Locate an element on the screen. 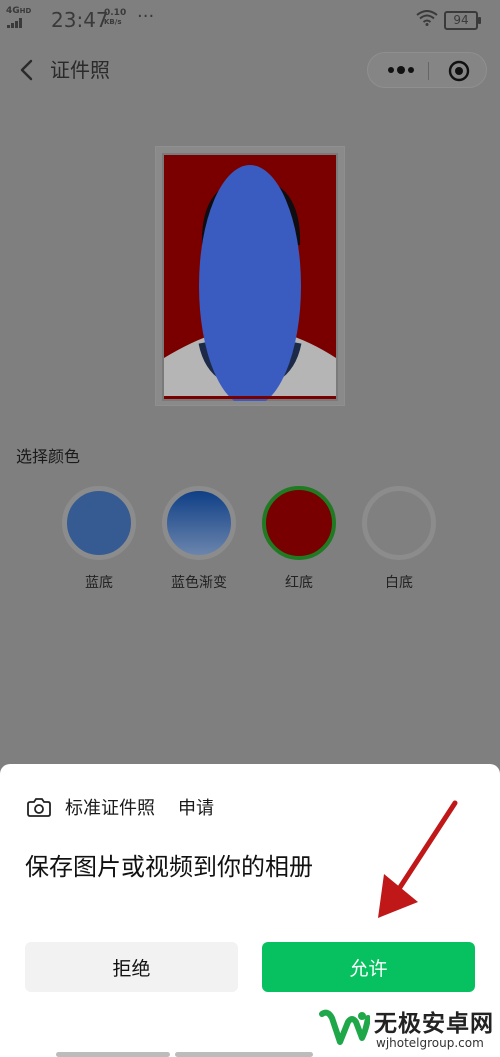 The height and width of the screenshot is (1057, 500). swatch-white is located at coordinates (399, 523).